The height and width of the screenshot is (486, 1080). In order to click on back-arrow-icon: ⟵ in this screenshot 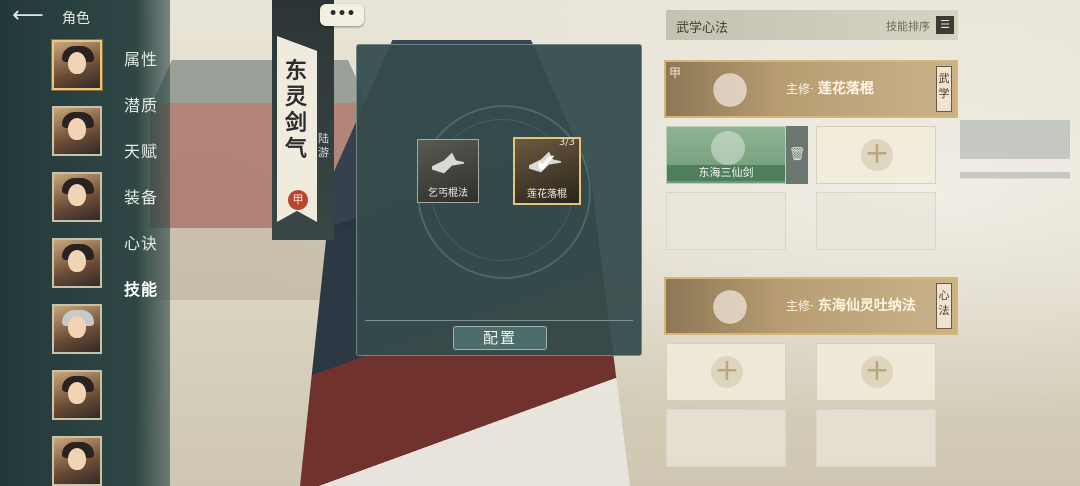, I will do `click(28, 16)`.